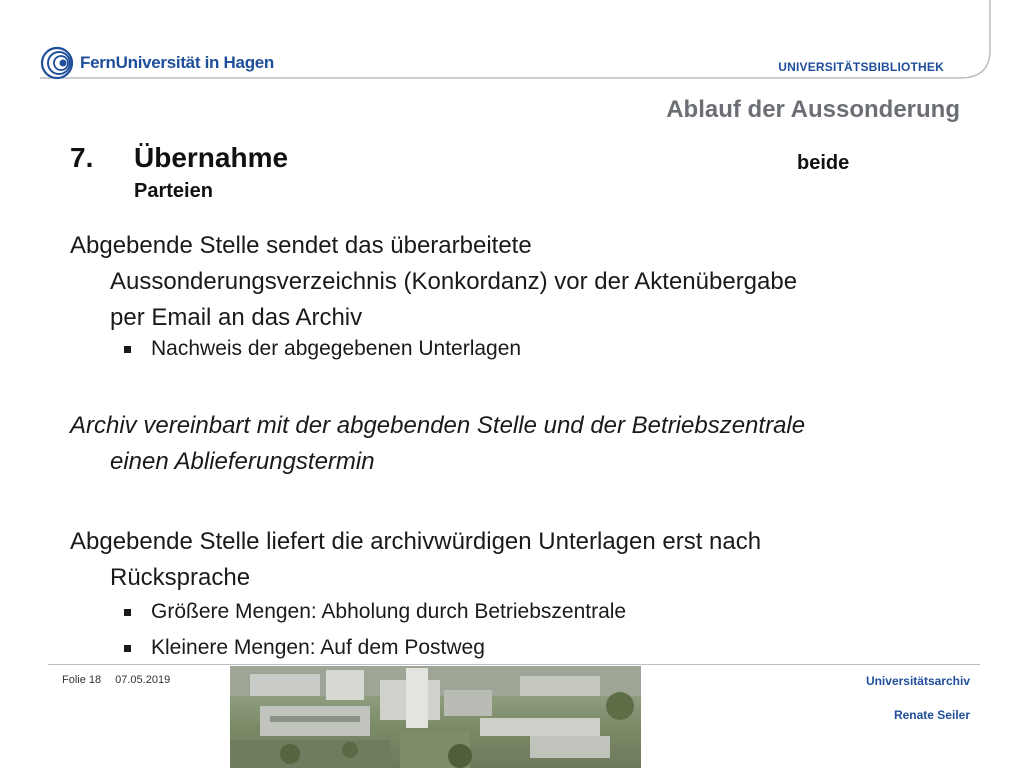 The width and height of the screenshot is (1024, 768). Describe the element at coordinates (177, 62) in the screenshot. I see `logo-text: FernUniversität in Hagen` at that location.